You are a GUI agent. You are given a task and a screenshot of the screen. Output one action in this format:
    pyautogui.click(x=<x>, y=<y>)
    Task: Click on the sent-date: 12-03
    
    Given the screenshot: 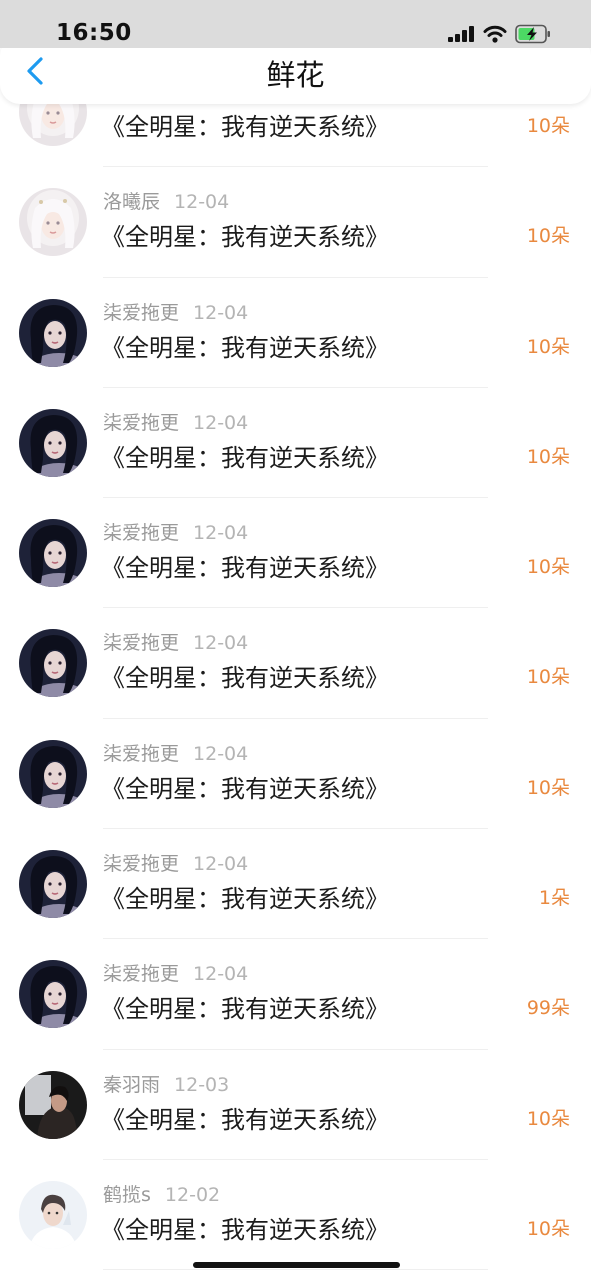 What is the action you would take?
    pyautogui.click(x=202, y=1084)
    